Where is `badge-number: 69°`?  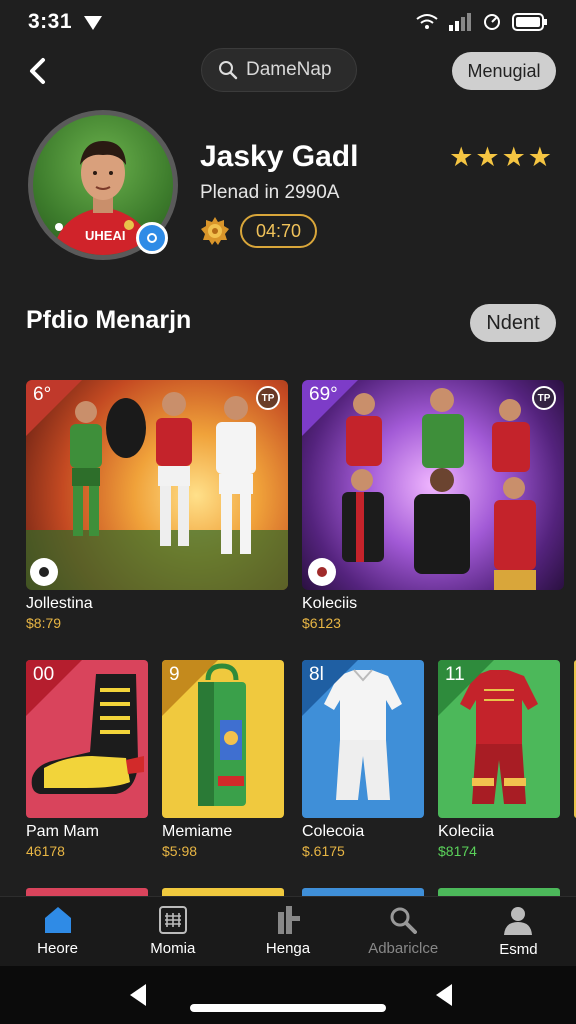 badge-number: 69° is located at coordinates (323, 394).